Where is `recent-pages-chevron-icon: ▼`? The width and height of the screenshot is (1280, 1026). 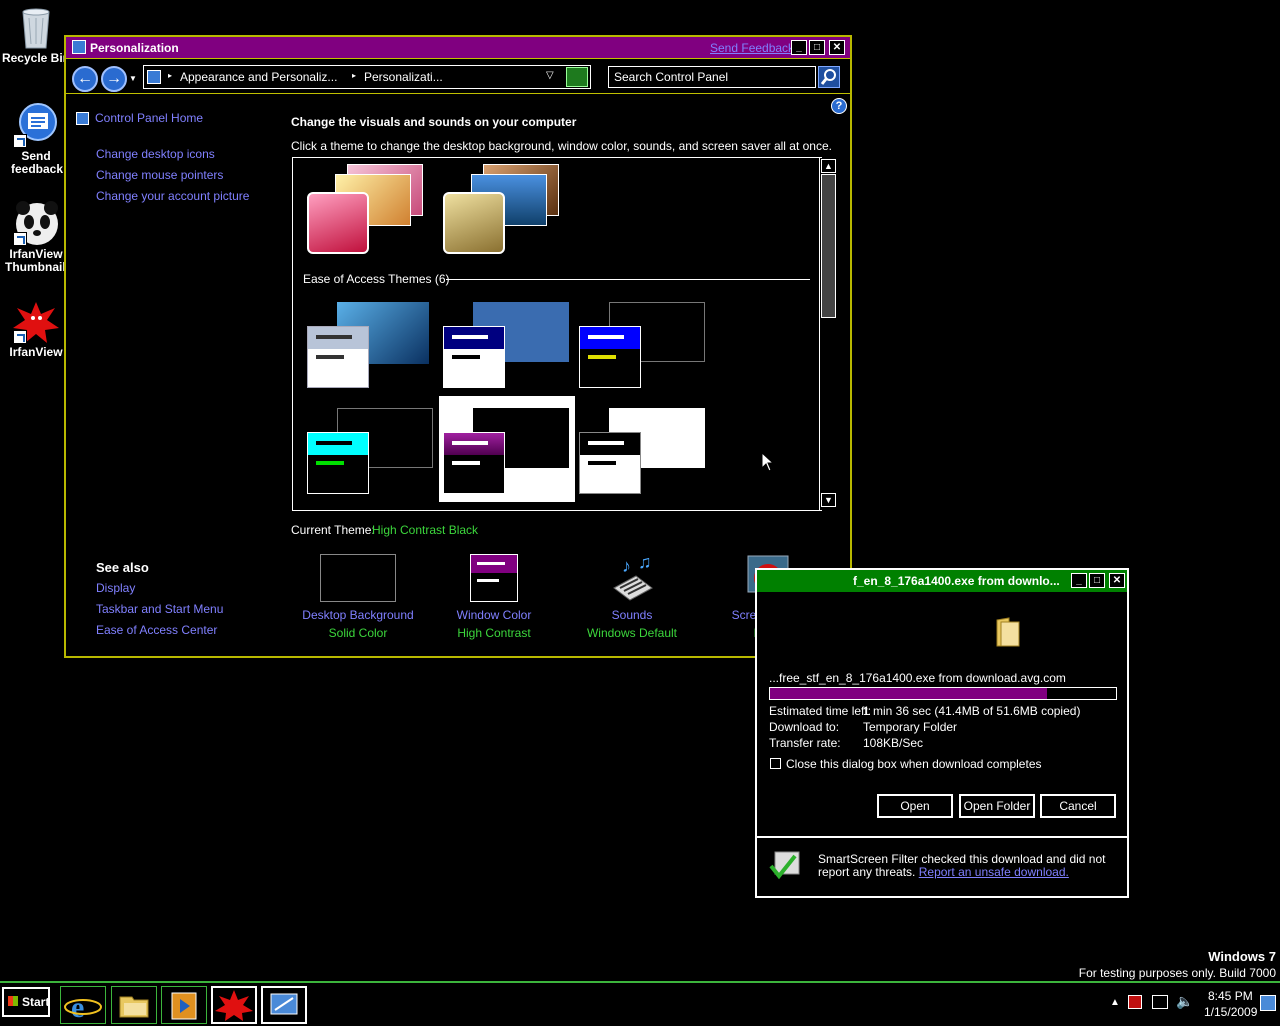 recent-pages-chevron-icon: ▼ is located at coordinates (133, 78).